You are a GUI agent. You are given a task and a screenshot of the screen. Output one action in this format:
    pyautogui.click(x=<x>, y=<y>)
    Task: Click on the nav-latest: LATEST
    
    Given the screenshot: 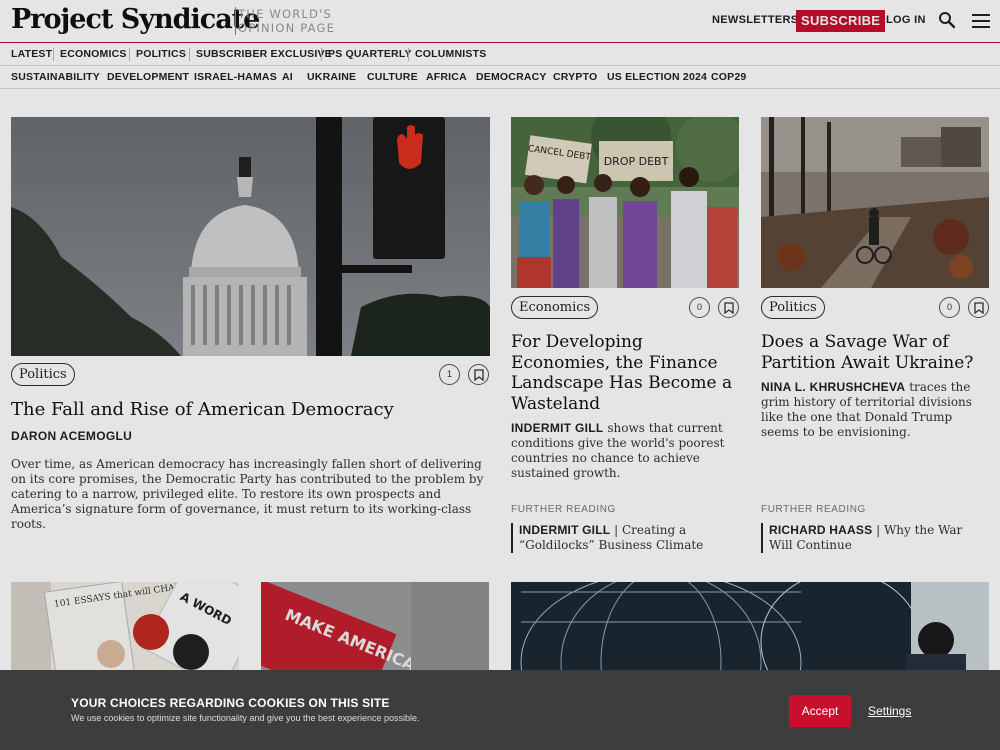 What is the action you would take?
    pyautogui.click(x=31, y=54)
    